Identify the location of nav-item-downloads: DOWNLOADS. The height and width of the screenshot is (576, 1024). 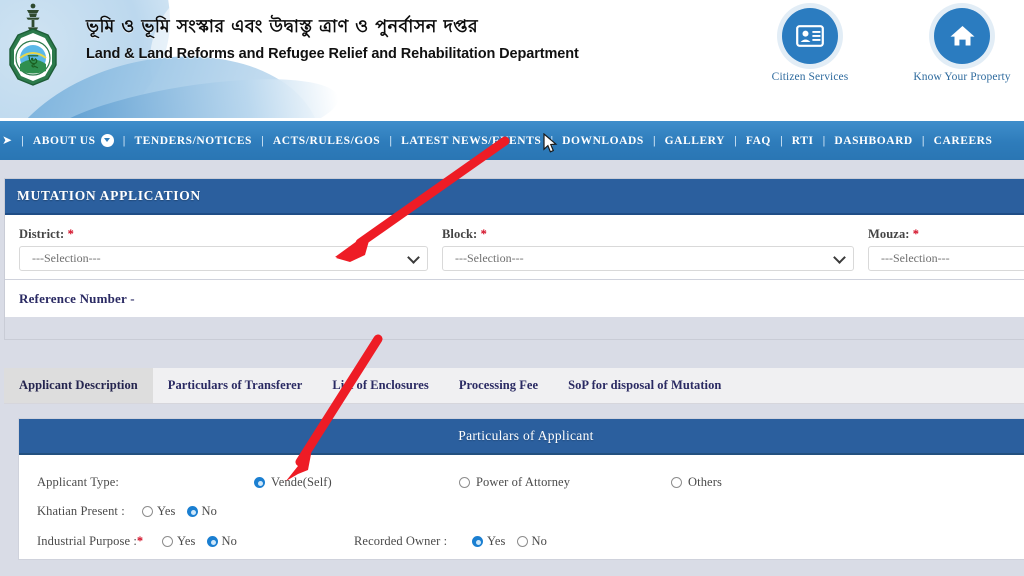
(603, 141).